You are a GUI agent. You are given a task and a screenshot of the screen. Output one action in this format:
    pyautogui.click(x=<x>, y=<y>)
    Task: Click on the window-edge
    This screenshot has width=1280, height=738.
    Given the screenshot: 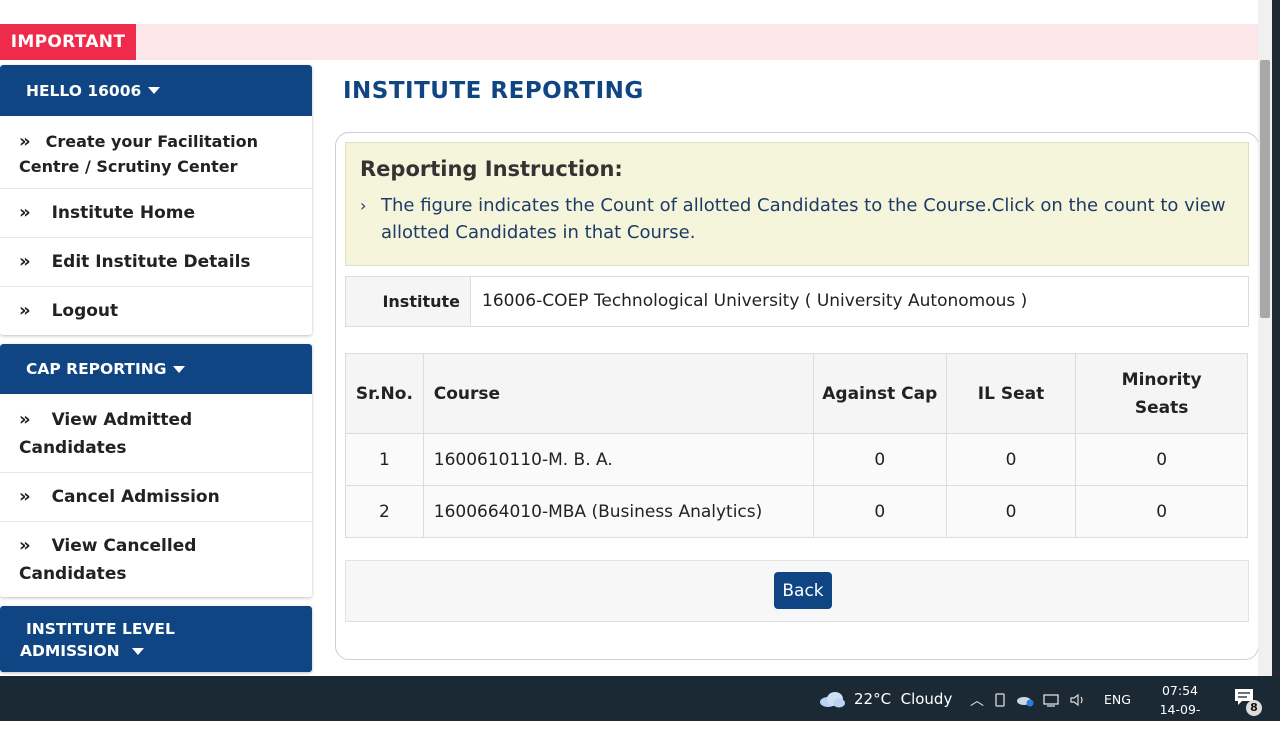 What is the action you would take?
    pyautogui.click(x=1276, y=338)
    